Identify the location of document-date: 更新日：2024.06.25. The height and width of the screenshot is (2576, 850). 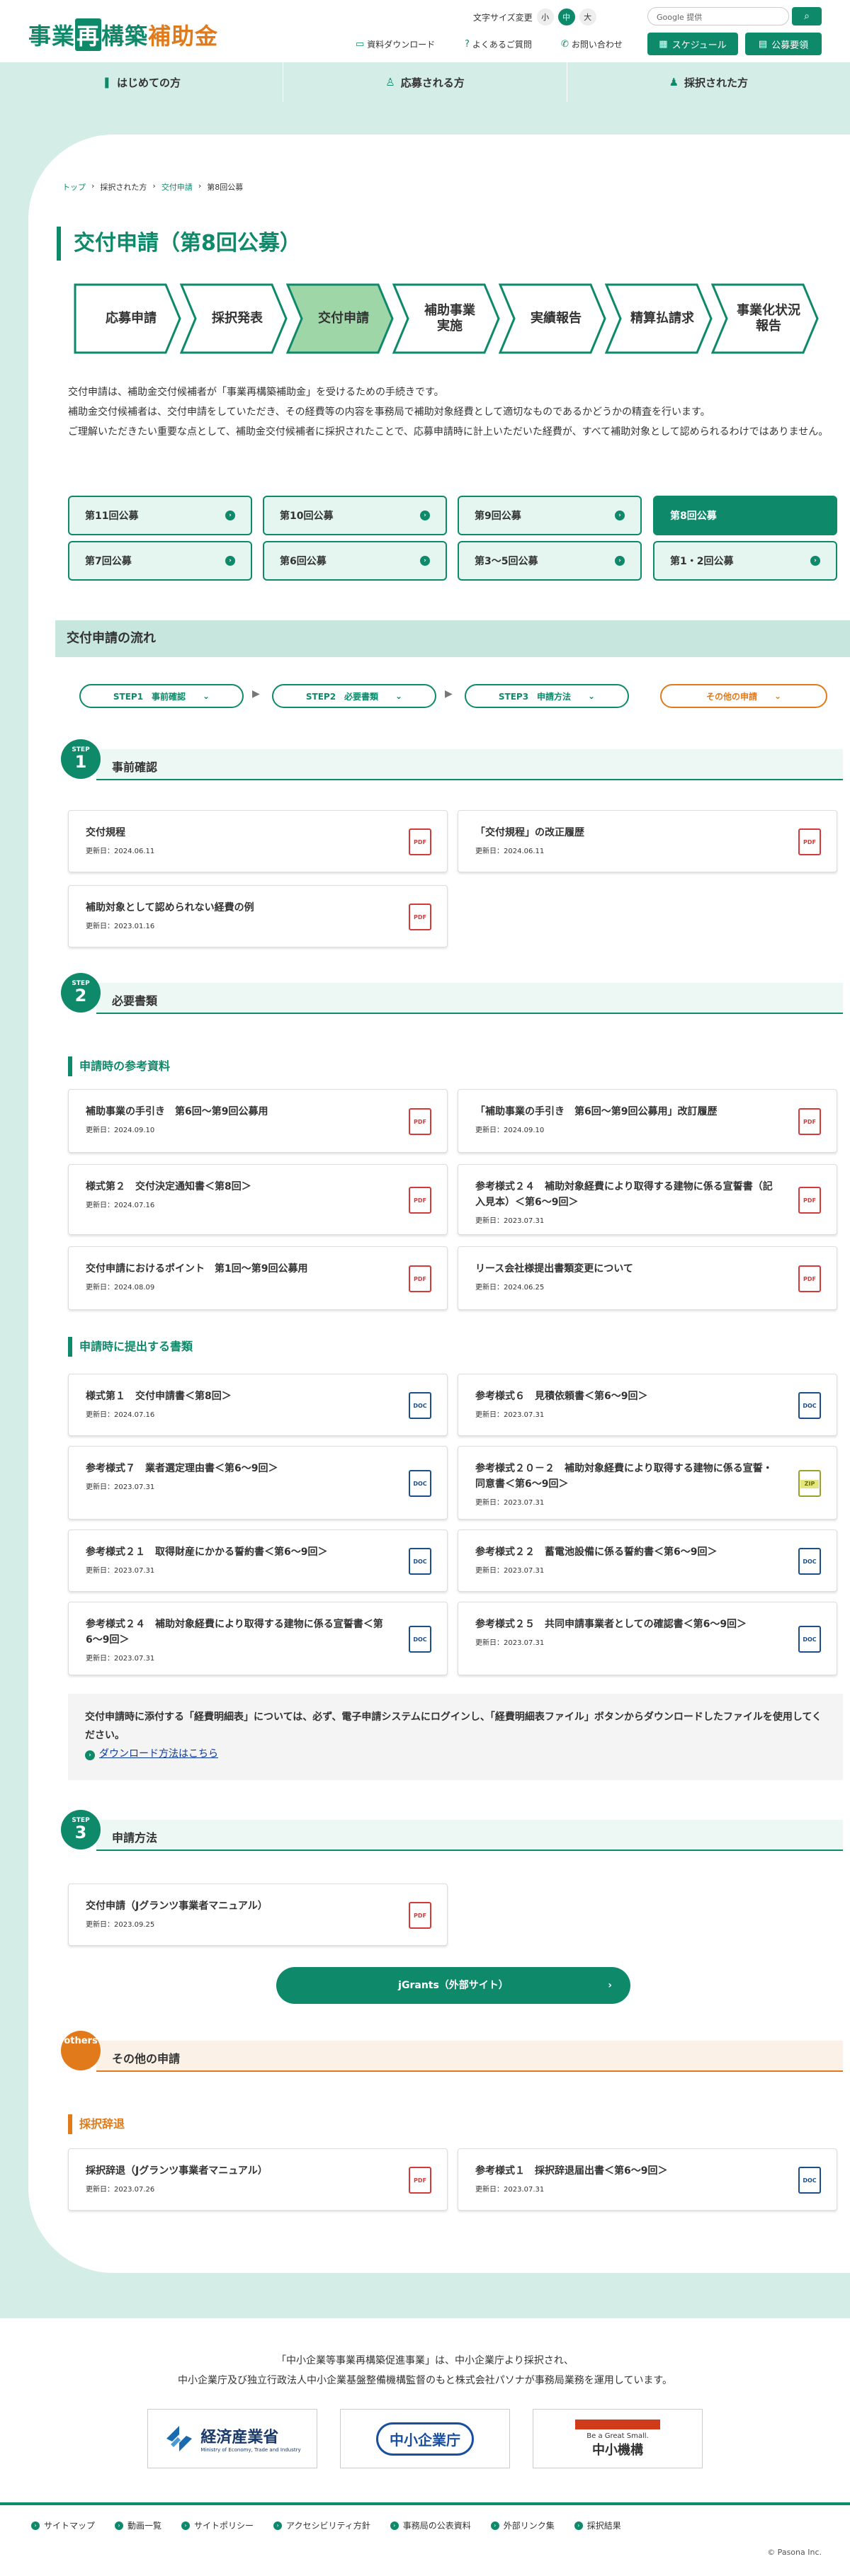
(510, 1288).